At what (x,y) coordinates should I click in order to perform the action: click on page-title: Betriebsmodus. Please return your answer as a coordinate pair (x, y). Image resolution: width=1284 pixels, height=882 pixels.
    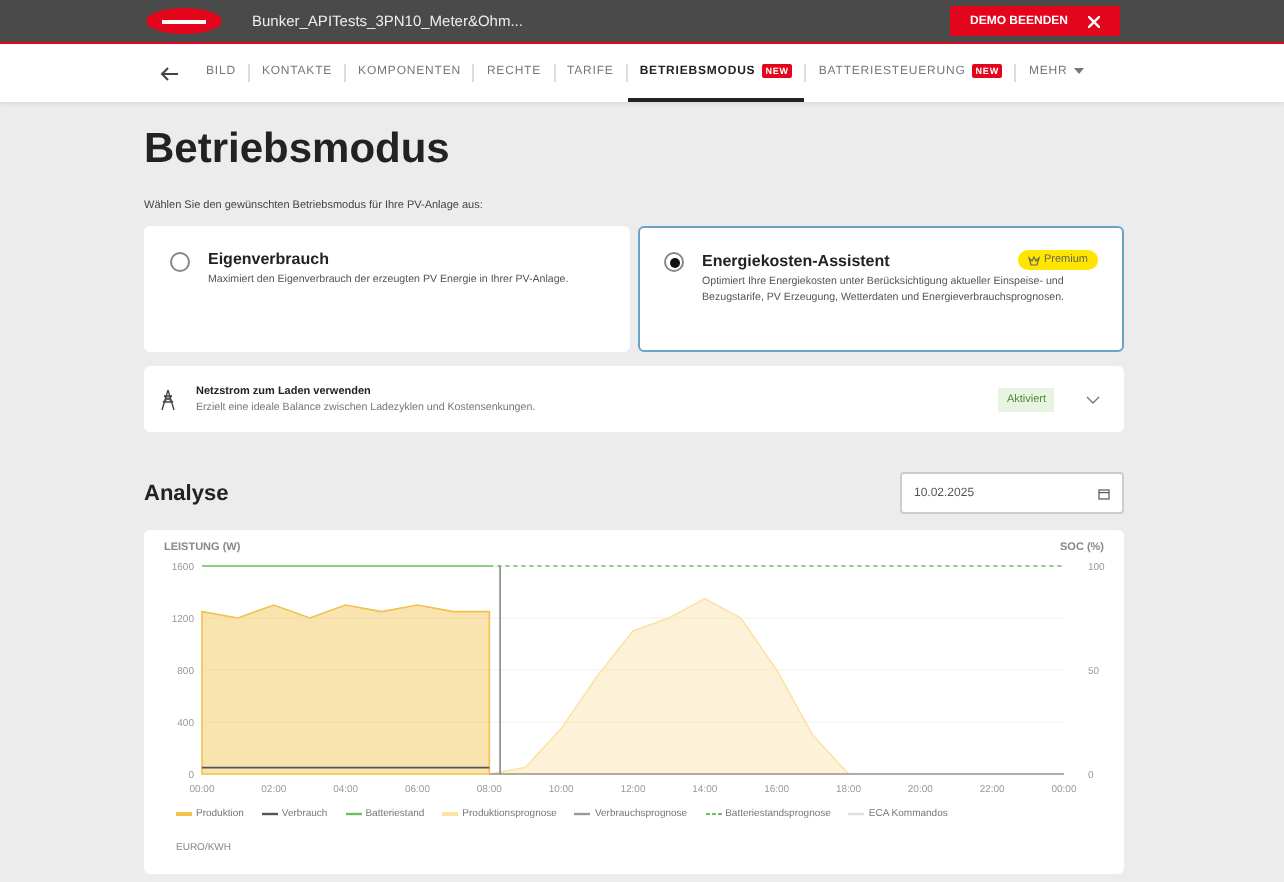
    Looking at the image, I should click on (298, 150).